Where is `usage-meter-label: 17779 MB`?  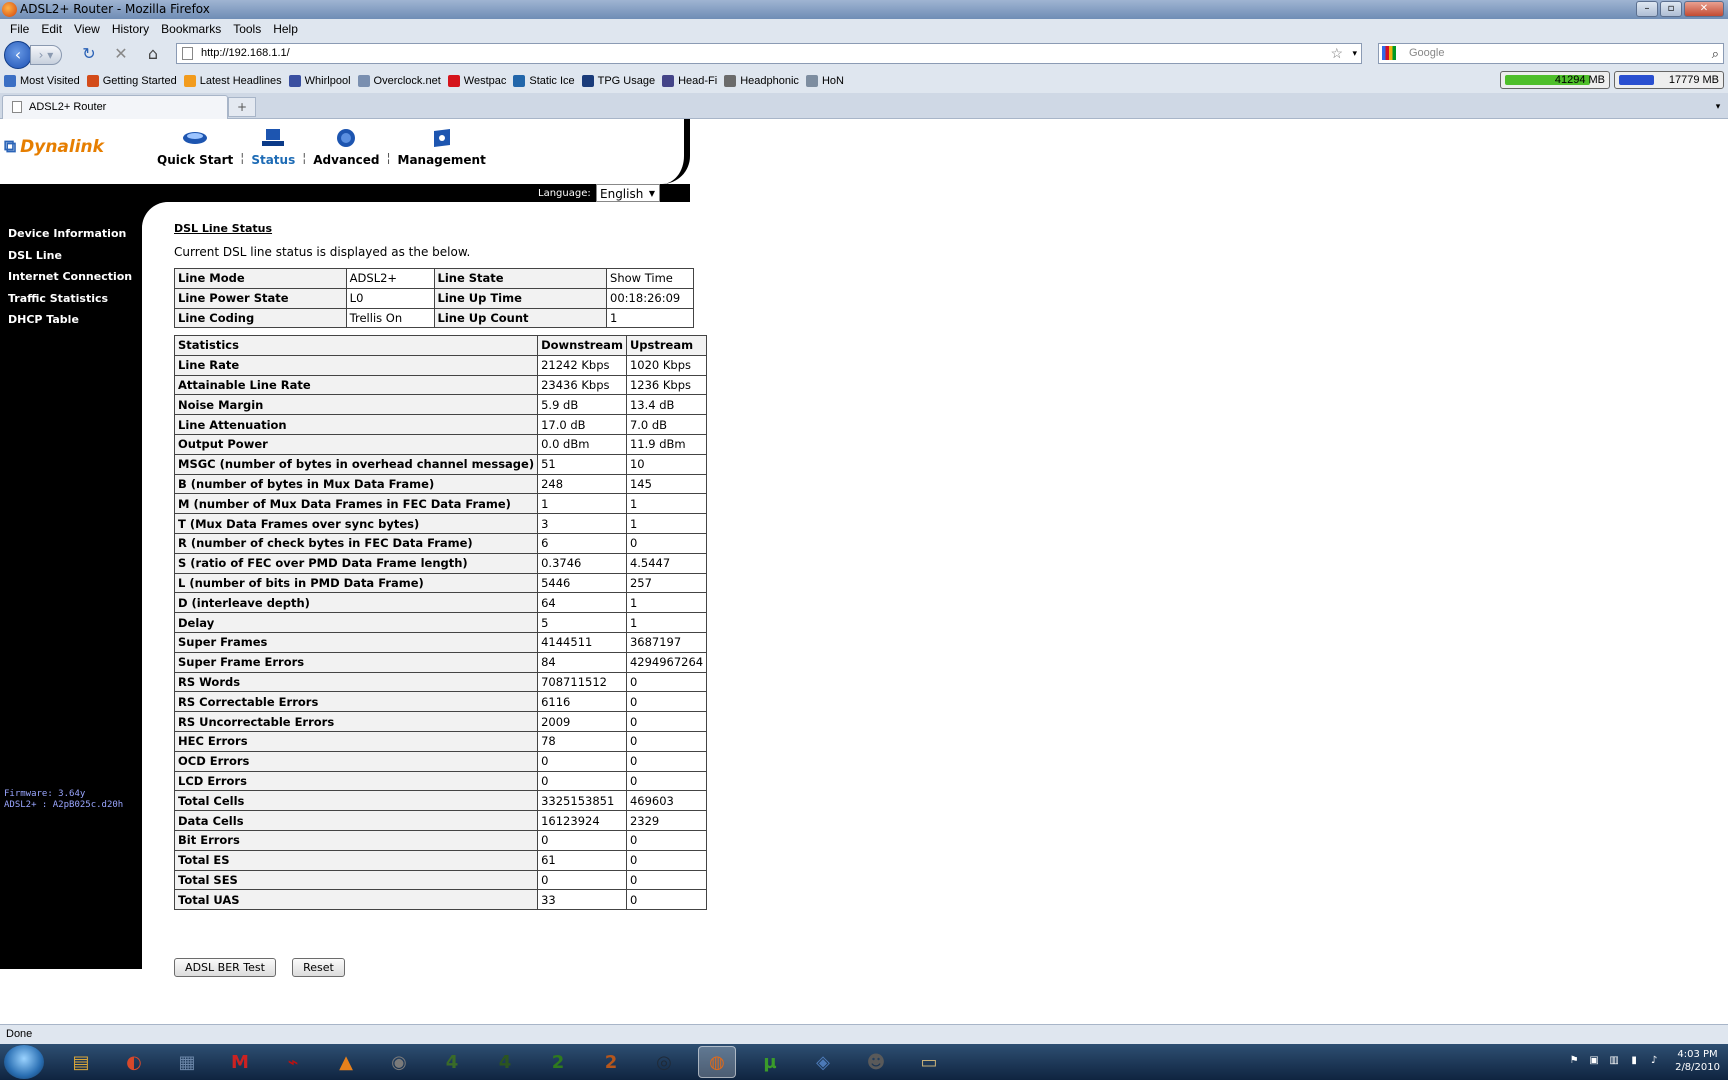 usage-meter-label: 17779 MB is located at coordinates (1693, 80).